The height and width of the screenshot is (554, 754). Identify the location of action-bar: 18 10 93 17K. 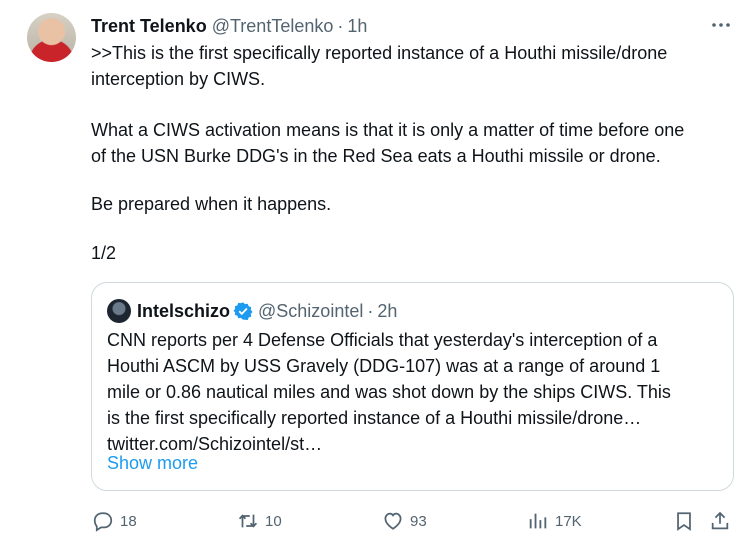
(377, 521).